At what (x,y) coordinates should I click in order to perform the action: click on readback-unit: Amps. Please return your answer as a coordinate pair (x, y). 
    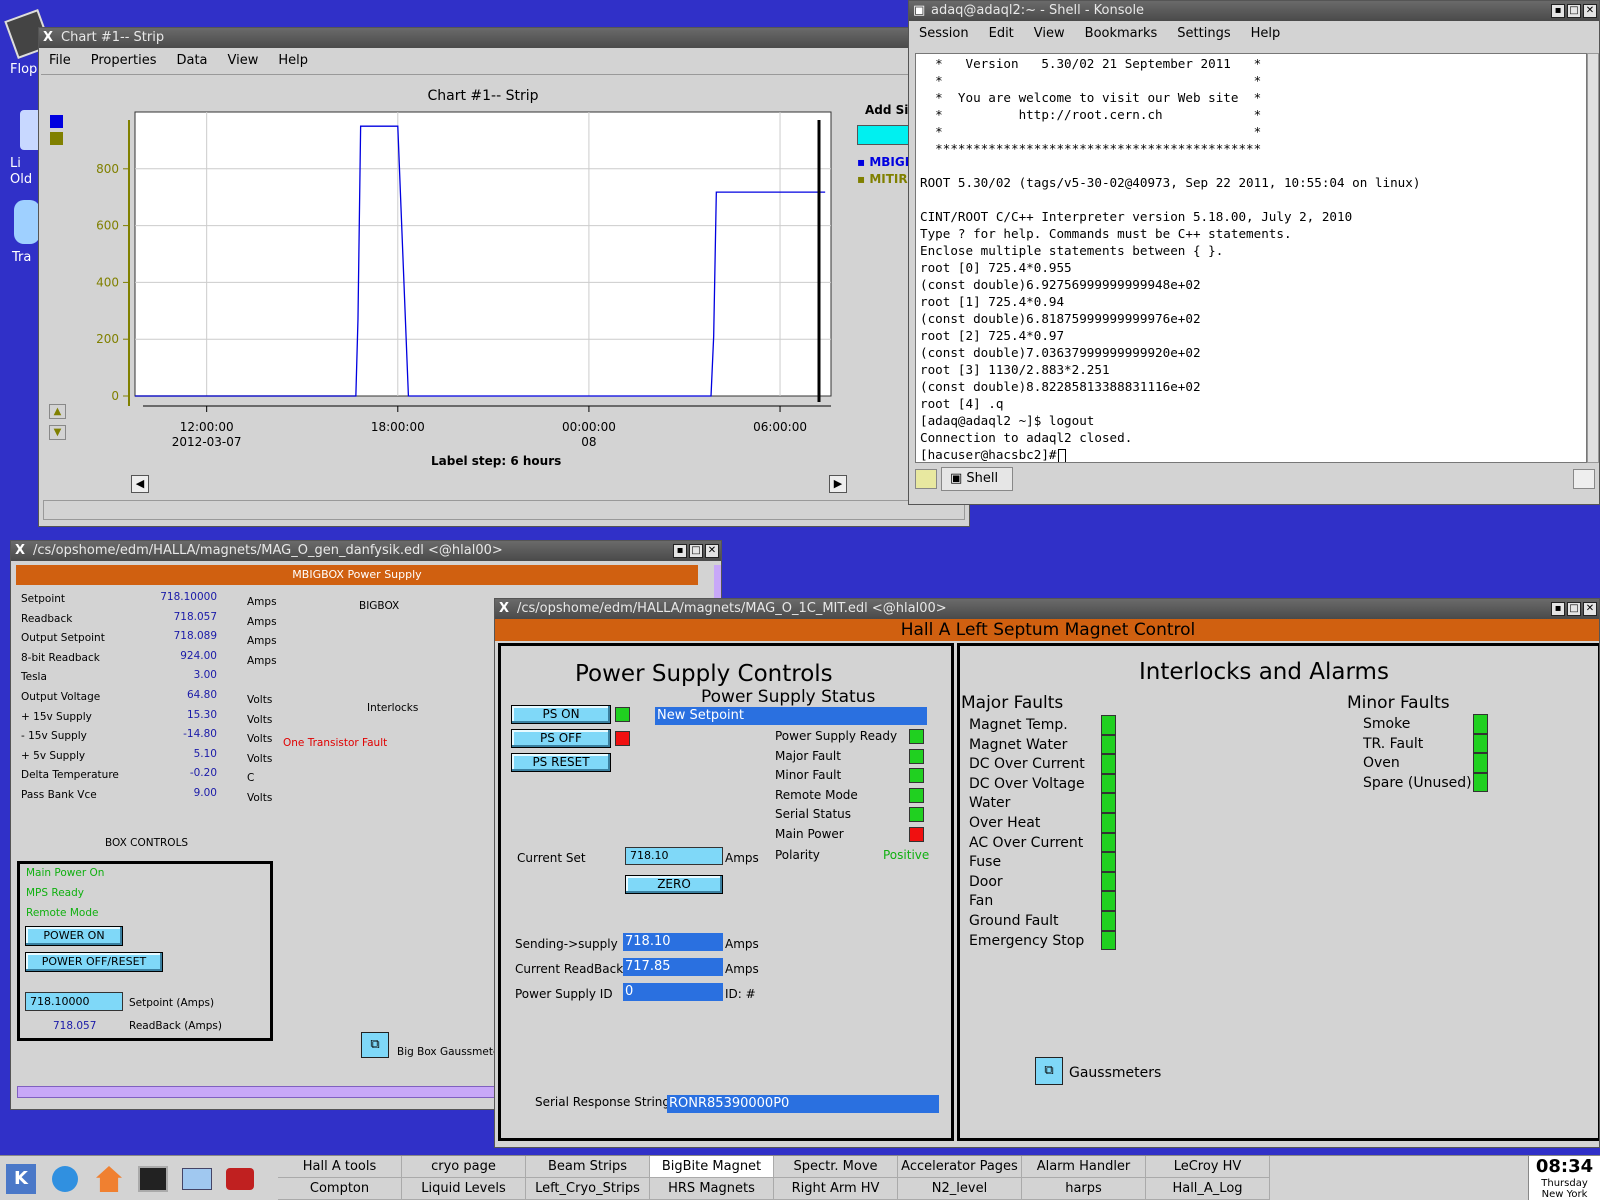
    Looking at the image, I should click on (742, 969).